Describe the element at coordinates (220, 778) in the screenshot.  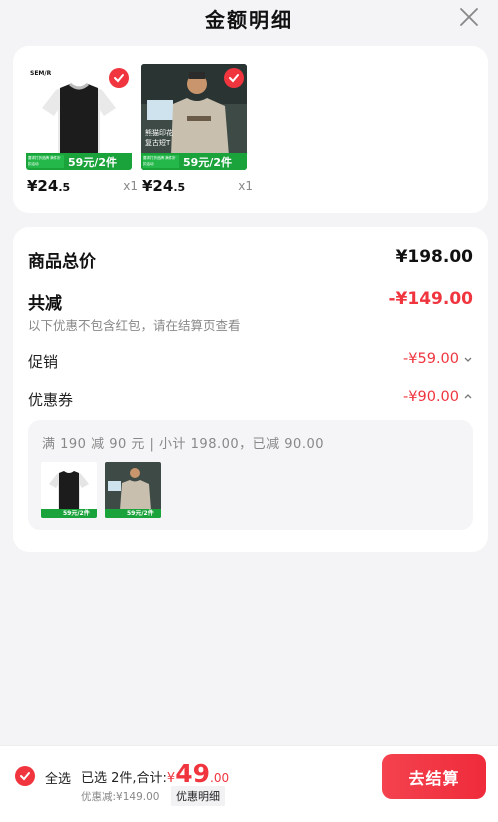
I see `total-amount-dec: .00` at that location.